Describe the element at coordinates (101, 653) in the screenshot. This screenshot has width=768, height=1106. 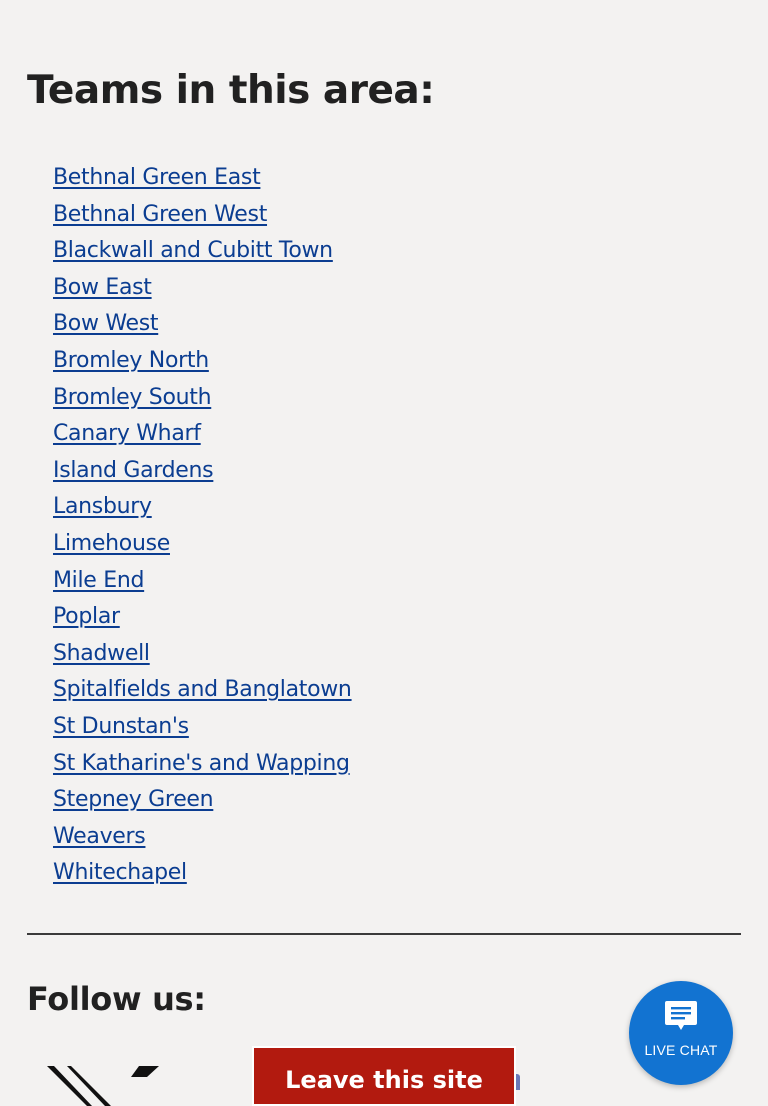
I see `team-link: Shadwell` at that location.